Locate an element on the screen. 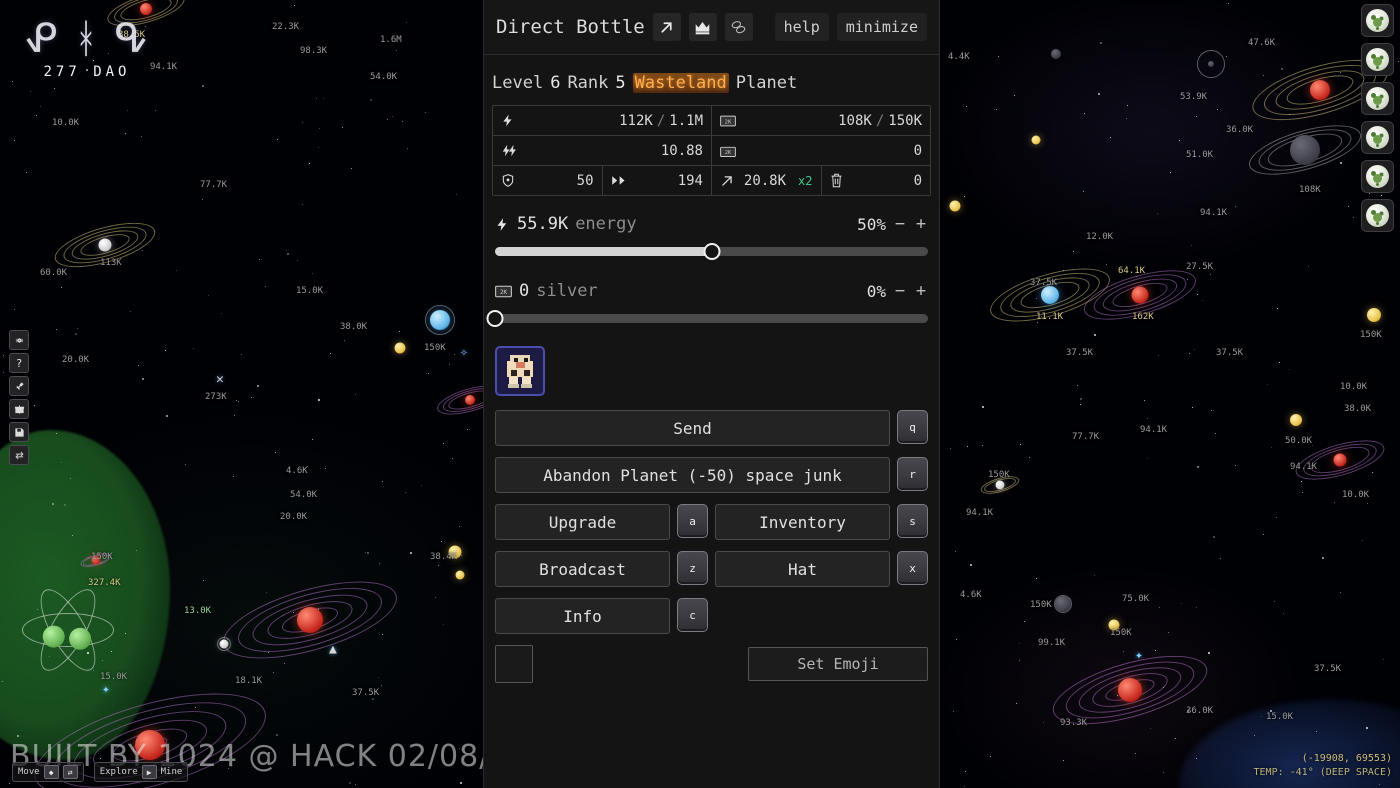 This screenshot has height=788, width=1400. range-icon is located at coordinates (727, 181).